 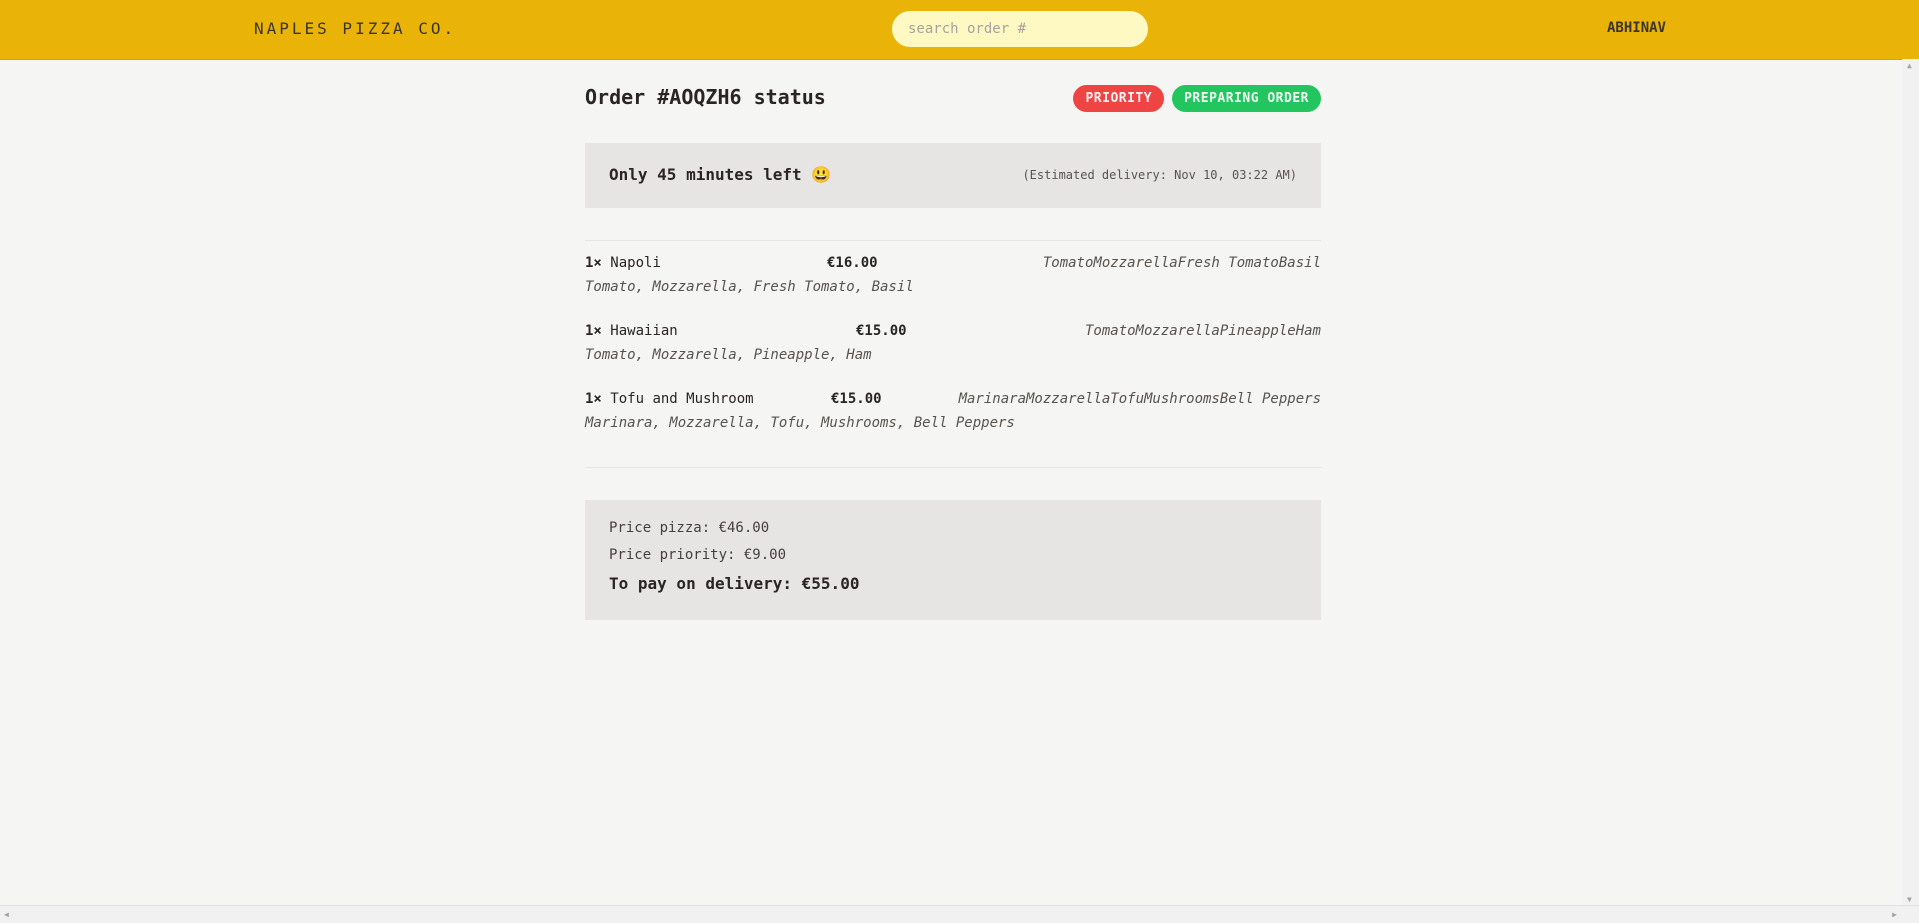 What do you see at coordinates (1202, 331) in the screenshot?
I see `item-ingredients-joined: TomatoMozzarellaPineappleHam` at bounding box center [1202, 331].